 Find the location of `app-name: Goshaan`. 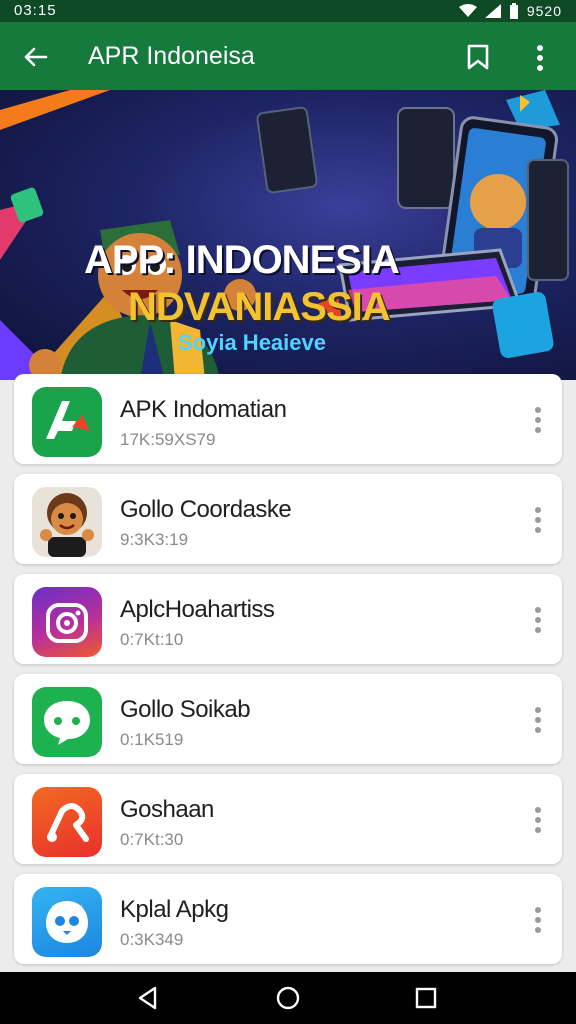

app-name: Goshaan is located at coordinates (167, 809).